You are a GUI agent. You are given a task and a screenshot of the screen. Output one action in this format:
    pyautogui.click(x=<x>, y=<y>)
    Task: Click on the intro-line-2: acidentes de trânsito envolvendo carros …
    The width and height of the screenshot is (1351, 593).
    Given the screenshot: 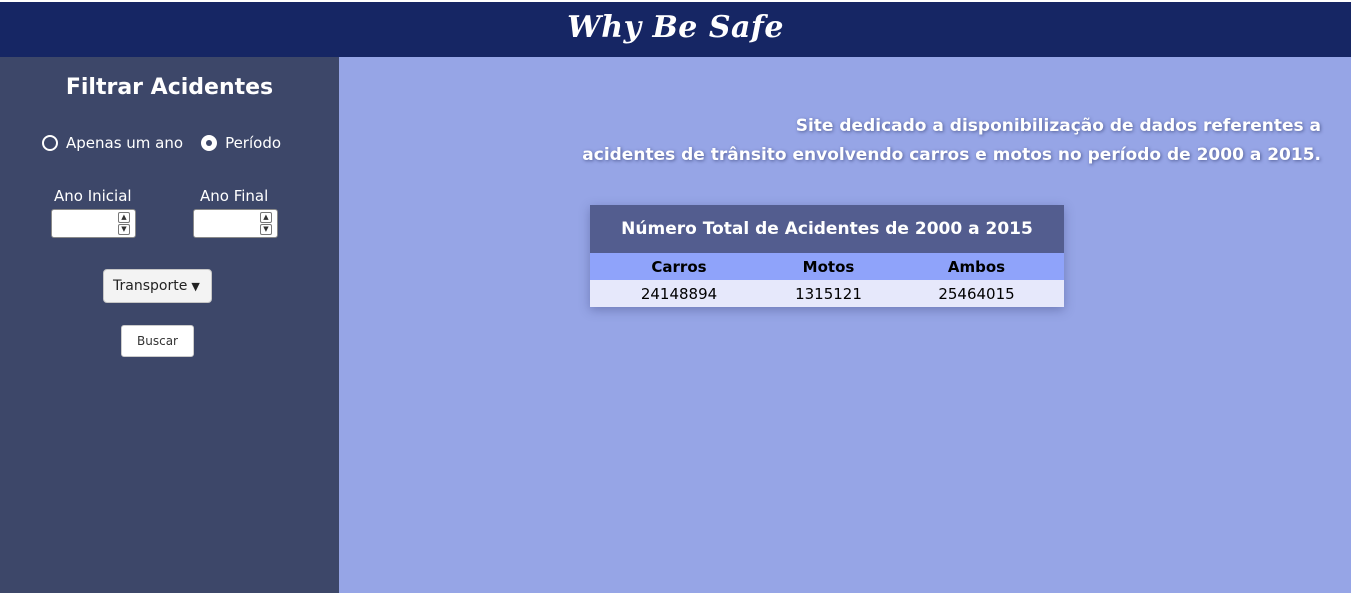 What is the action you would take?
    pyautogui.click(x=951, y=155)
    